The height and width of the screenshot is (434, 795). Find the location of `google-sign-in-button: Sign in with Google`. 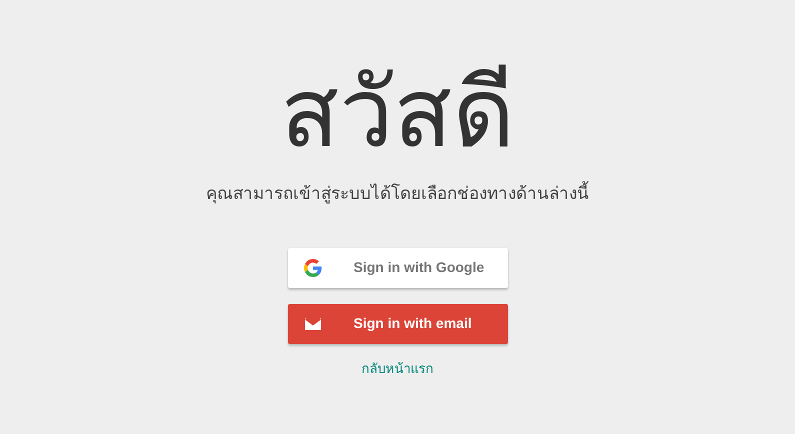

google-sign-in-button: Sign in with Google is located at coordinates (398, 268).